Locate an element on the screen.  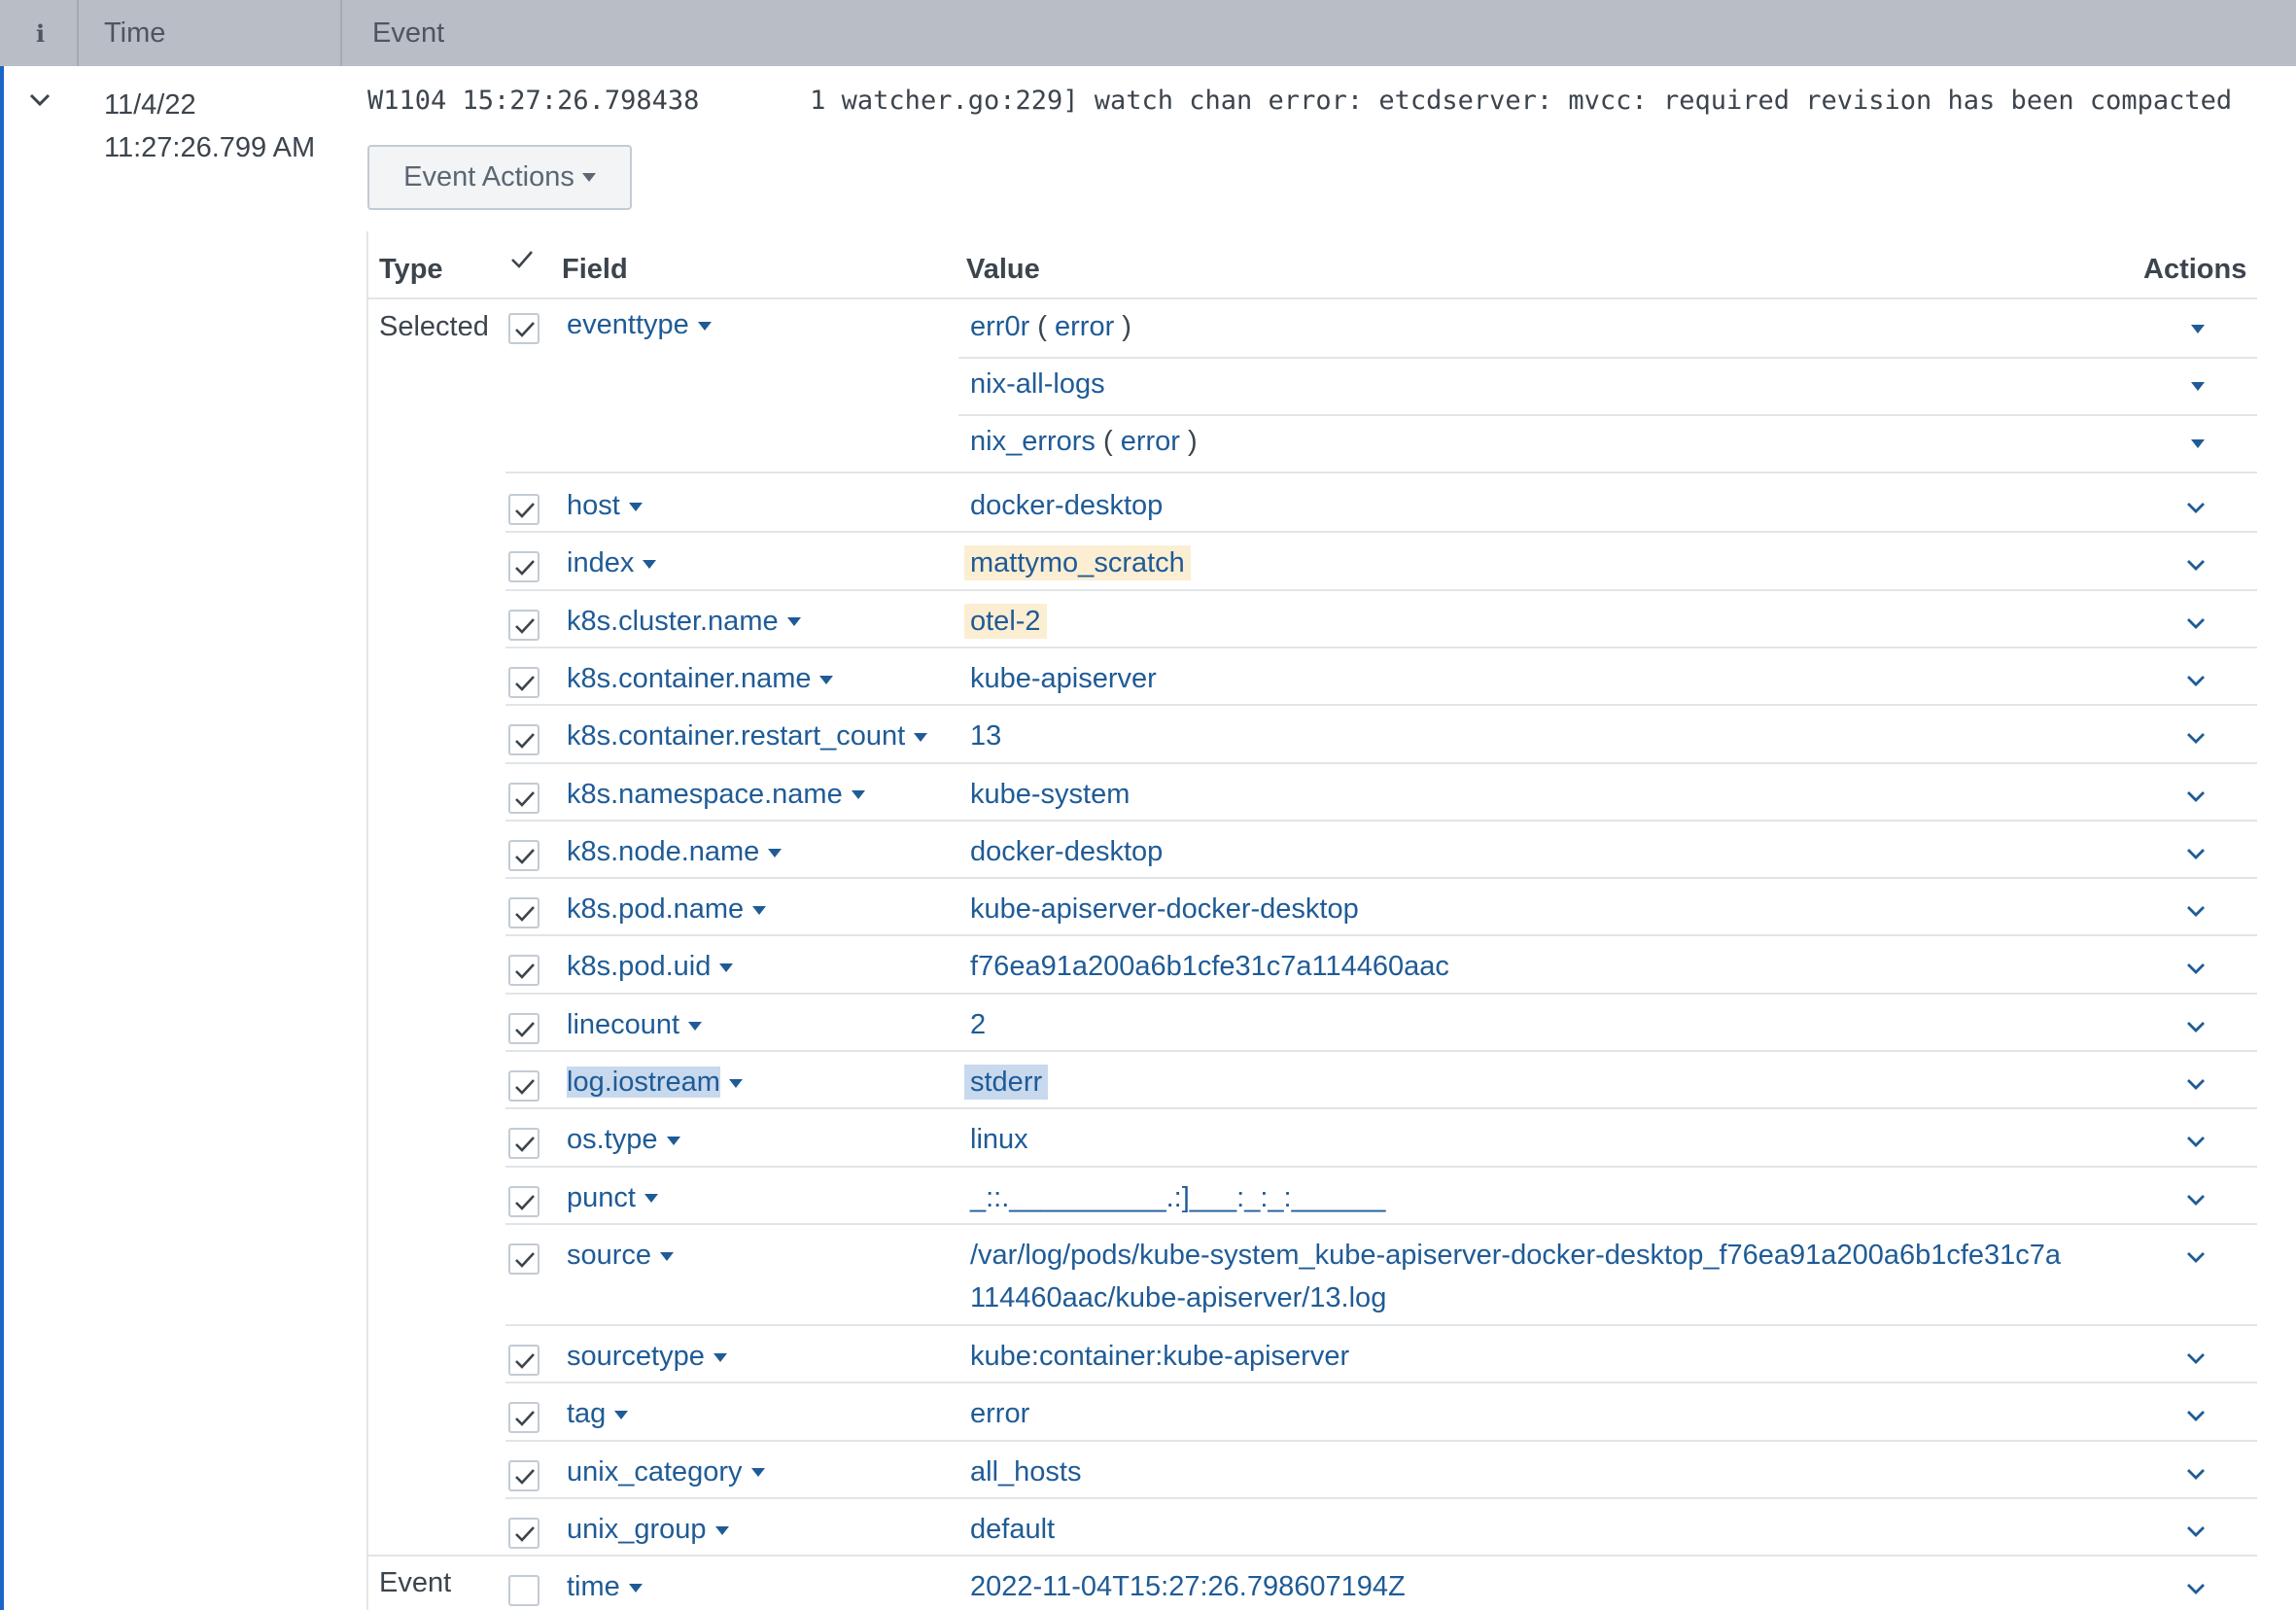
field-checkbox-time is located at coordinates (523, 1591).